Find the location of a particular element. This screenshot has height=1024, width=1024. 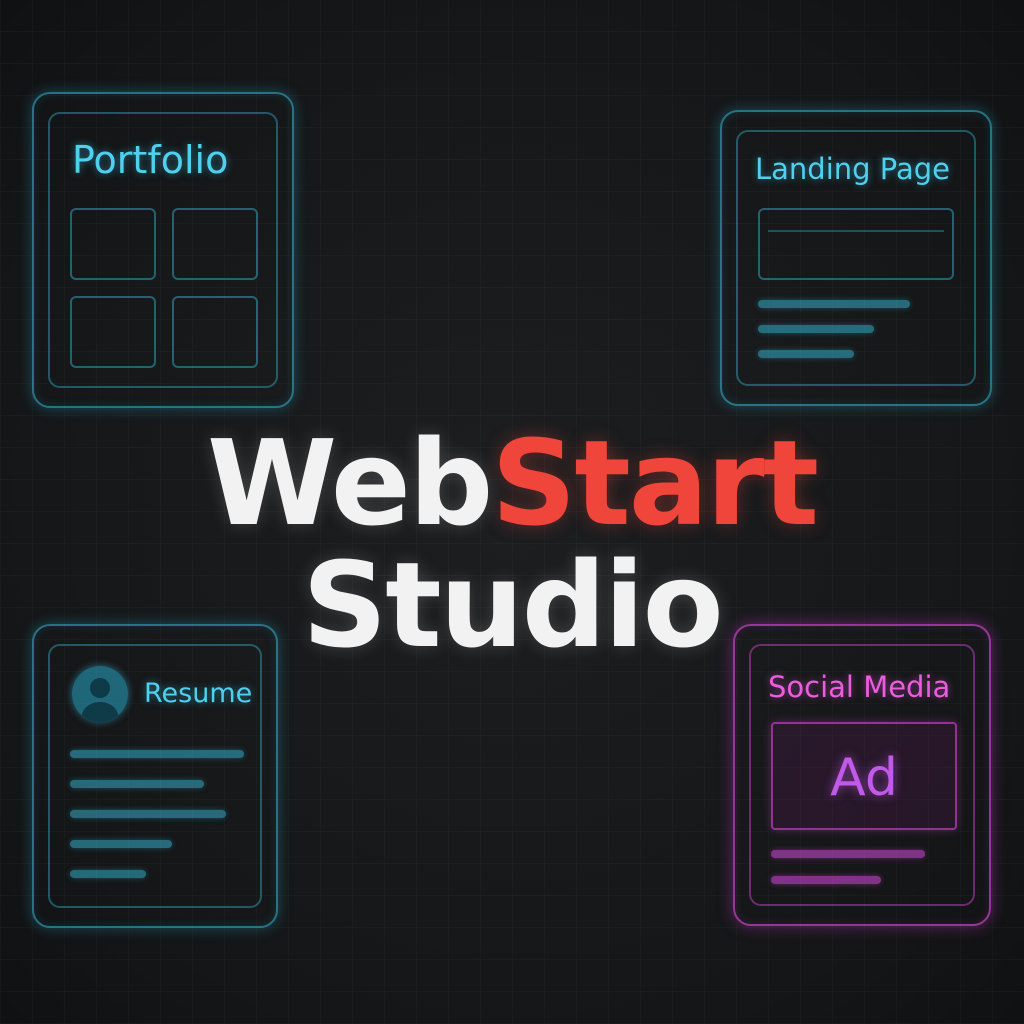

social-media-label: Social Media is located at coordinates (859, 687).